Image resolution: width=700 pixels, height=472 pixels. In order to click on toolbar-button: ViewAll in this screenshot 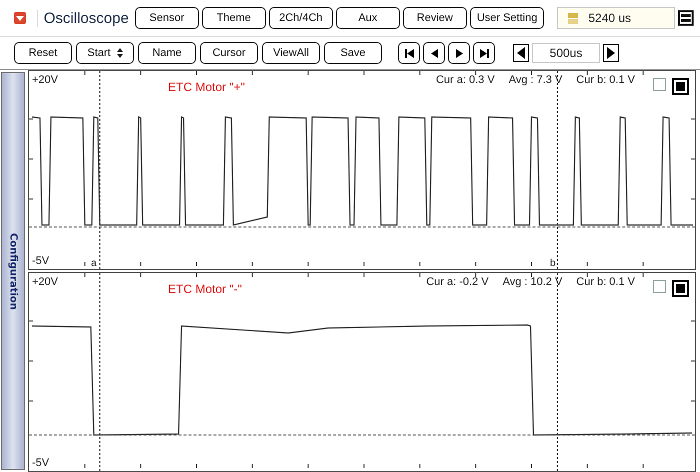, I will do `click(291, 53)`.